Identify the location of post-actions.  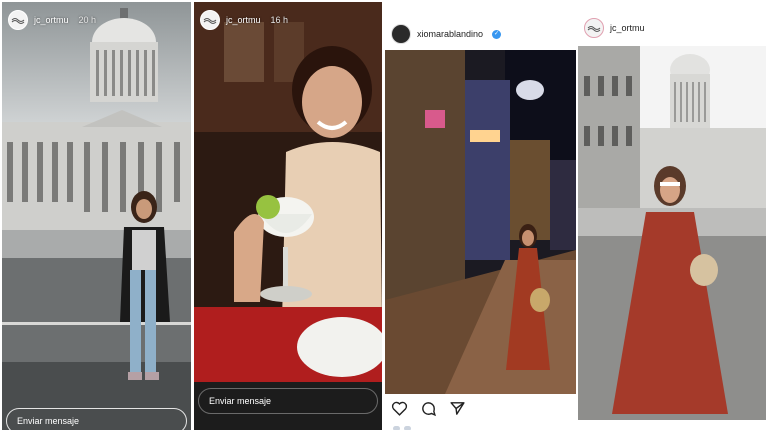
(428, 408).